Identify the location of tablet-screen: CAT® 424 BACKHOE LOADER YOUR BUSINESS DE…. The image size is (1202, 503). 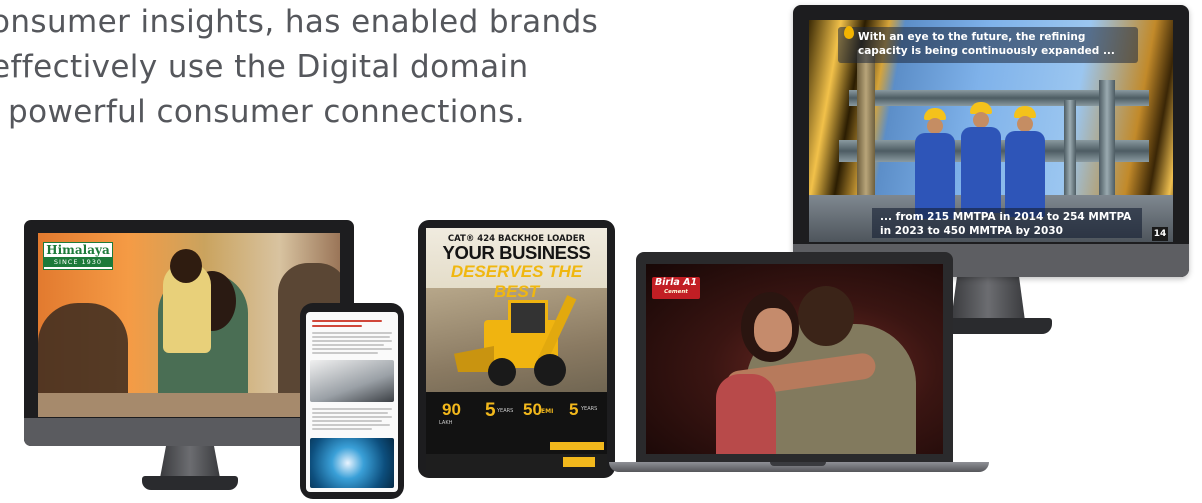
(516, 349).